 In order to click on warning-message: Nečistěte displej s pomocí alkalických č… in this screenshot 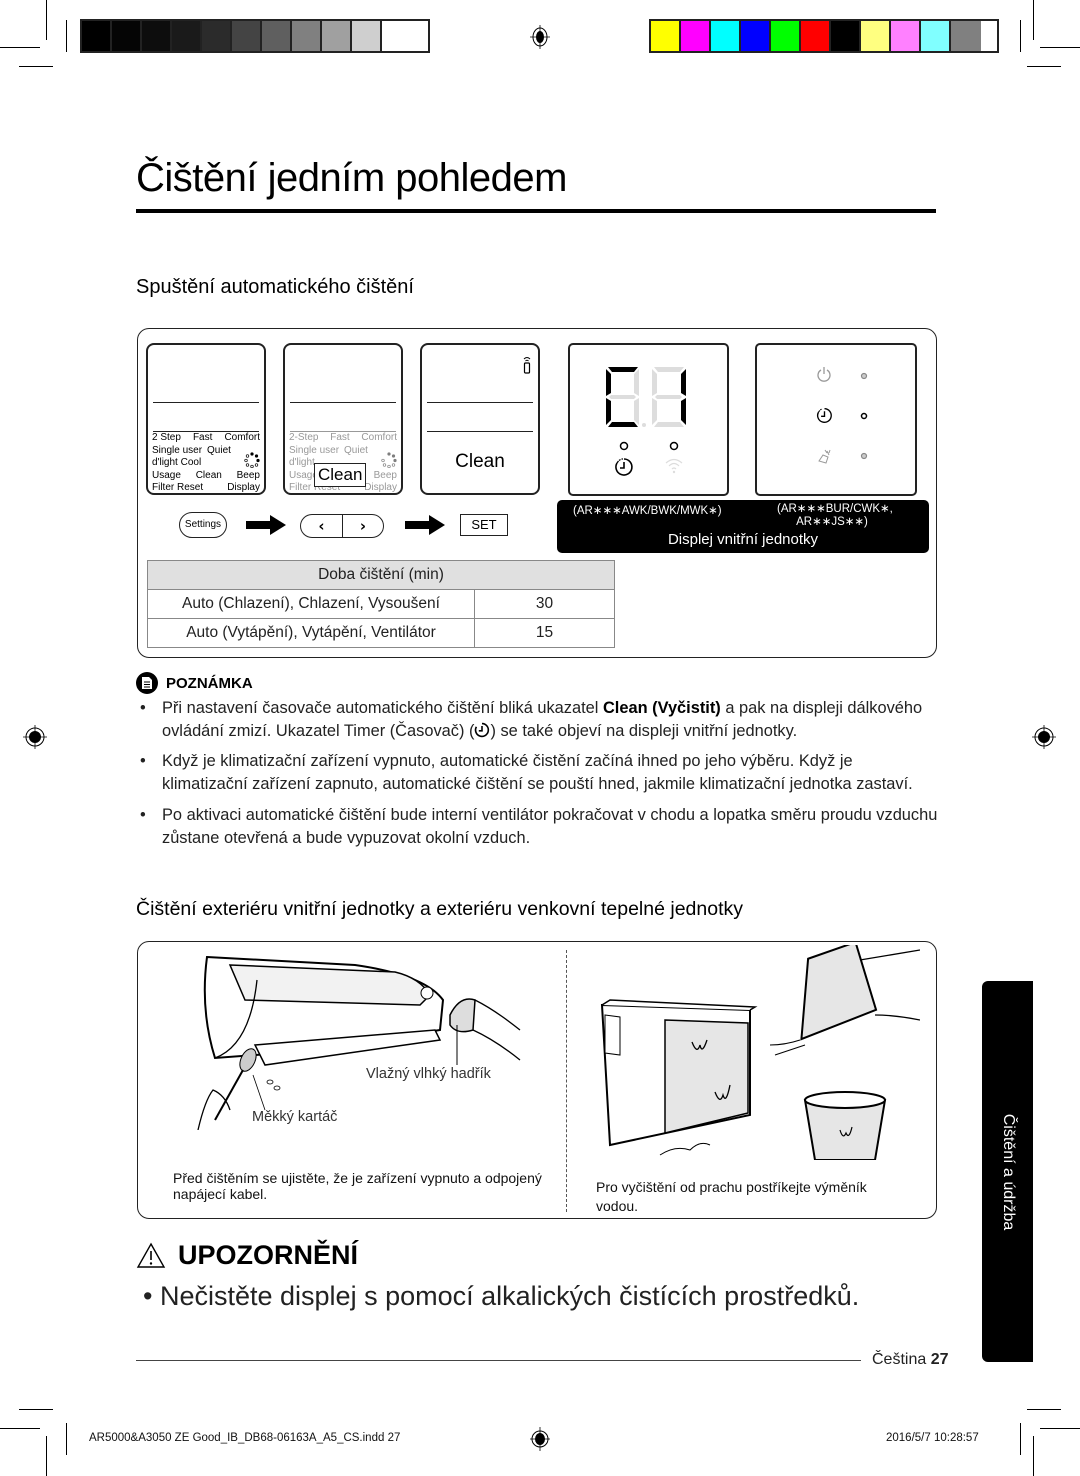, I will do `click(509, 1296)`.